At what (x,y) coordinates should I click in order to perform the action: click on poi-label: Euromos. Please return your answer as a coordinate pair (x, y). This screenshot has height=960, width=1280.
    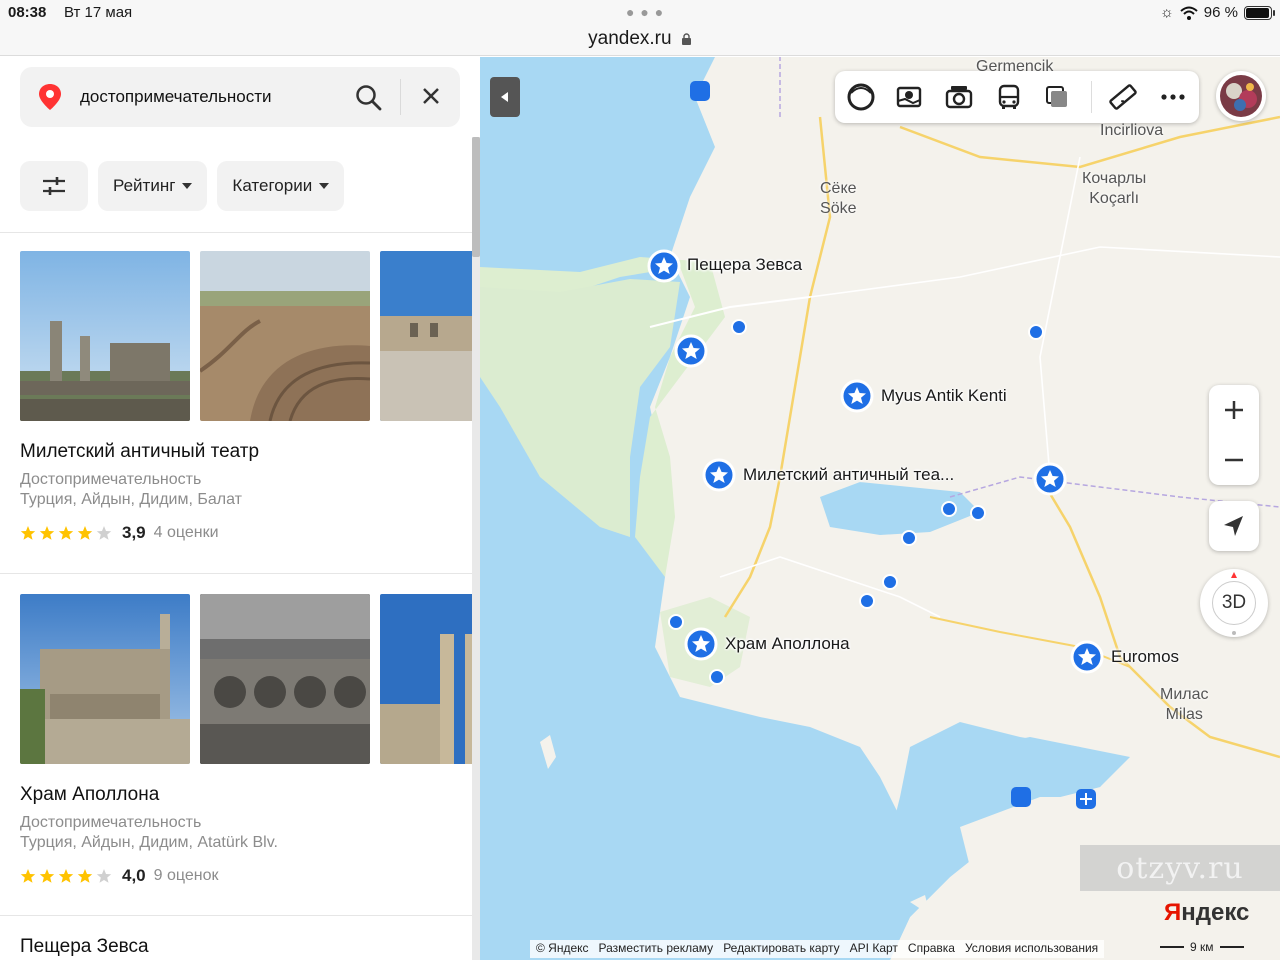
    Looking at the image, I should click on (1145, 657).